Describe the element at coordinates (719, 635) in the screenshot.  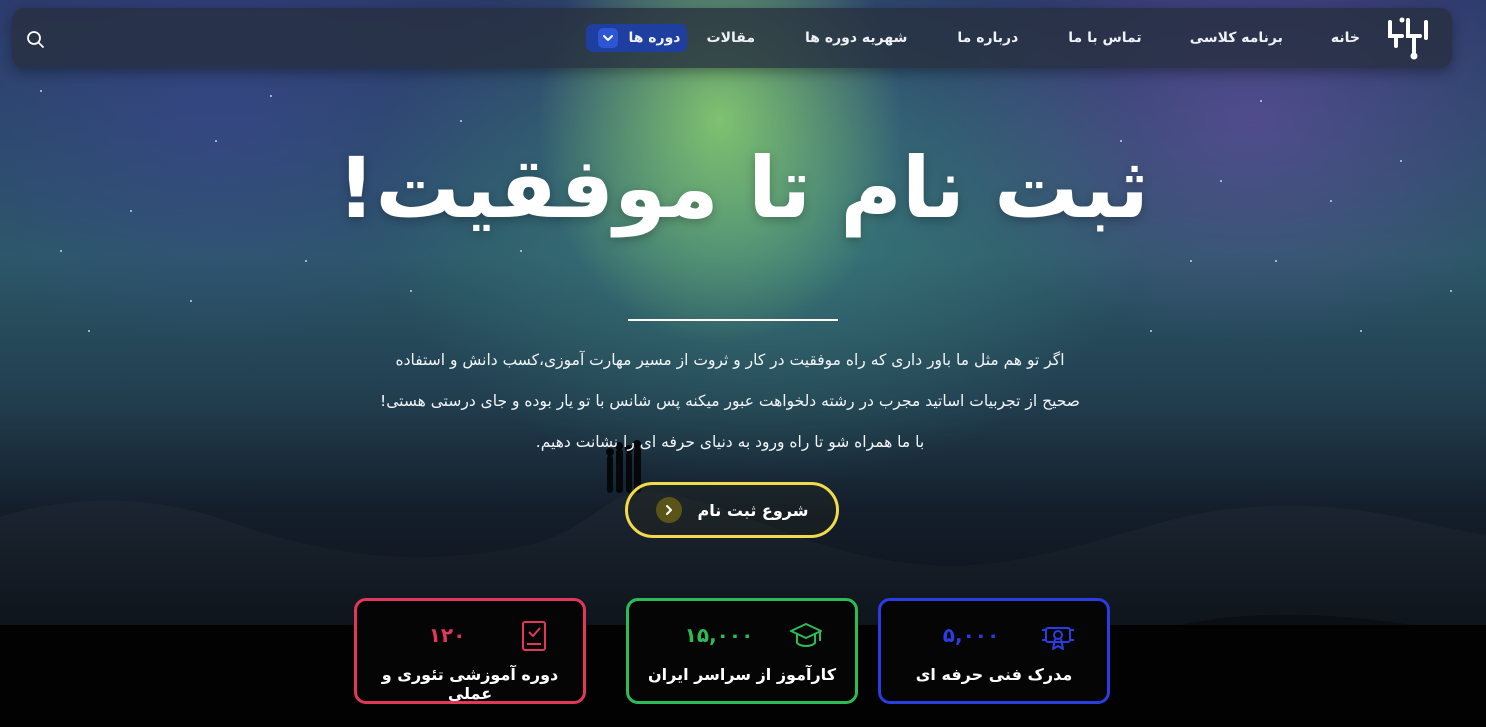
I see `stat-value: ۱۵,۰۰۰` at that location.